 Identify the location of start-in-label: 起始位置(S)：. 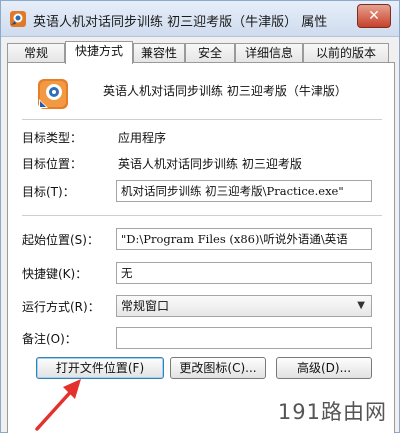
(60, 240).